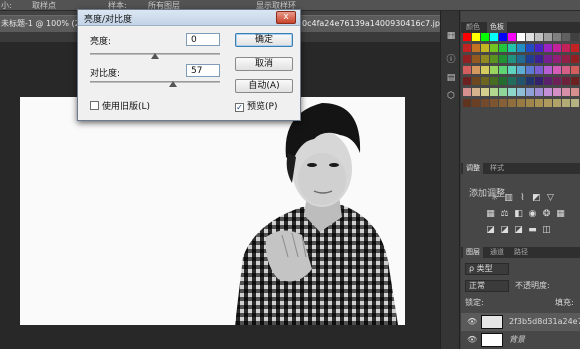 The image size is (580, 349). I want to click on tab-channels: 通道, so click(497, 252).